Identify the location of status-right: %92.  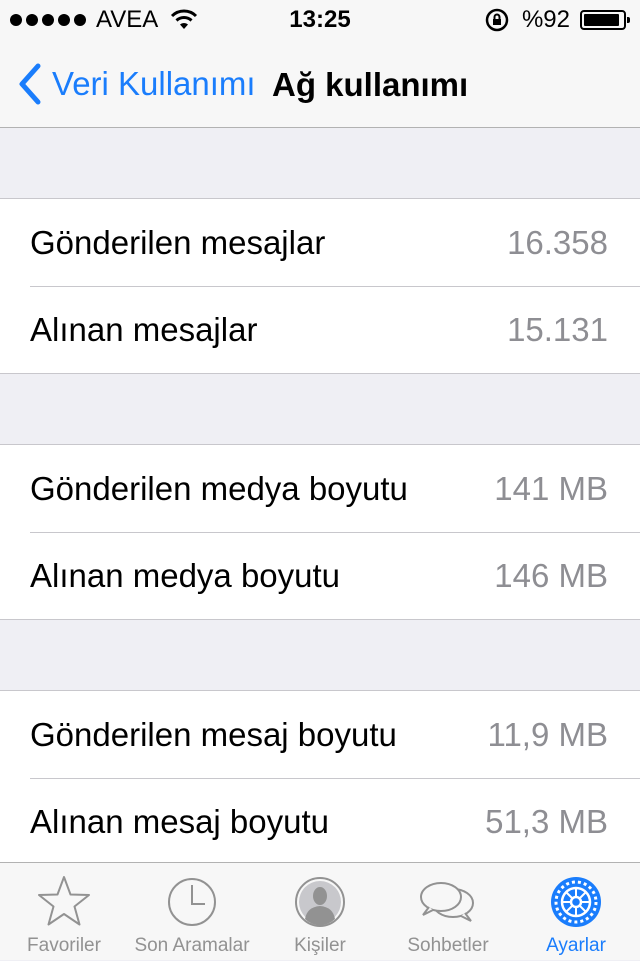
(557, 20).